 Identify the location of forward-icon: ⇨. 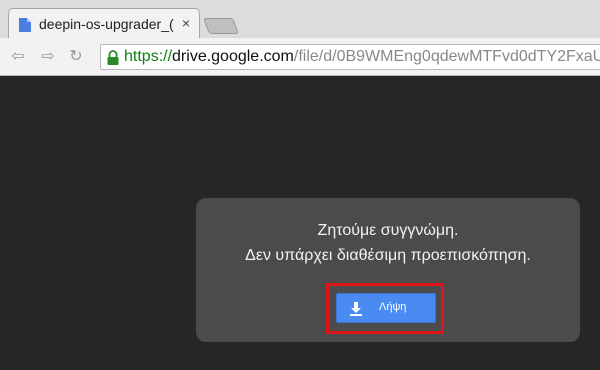
(48, 57).